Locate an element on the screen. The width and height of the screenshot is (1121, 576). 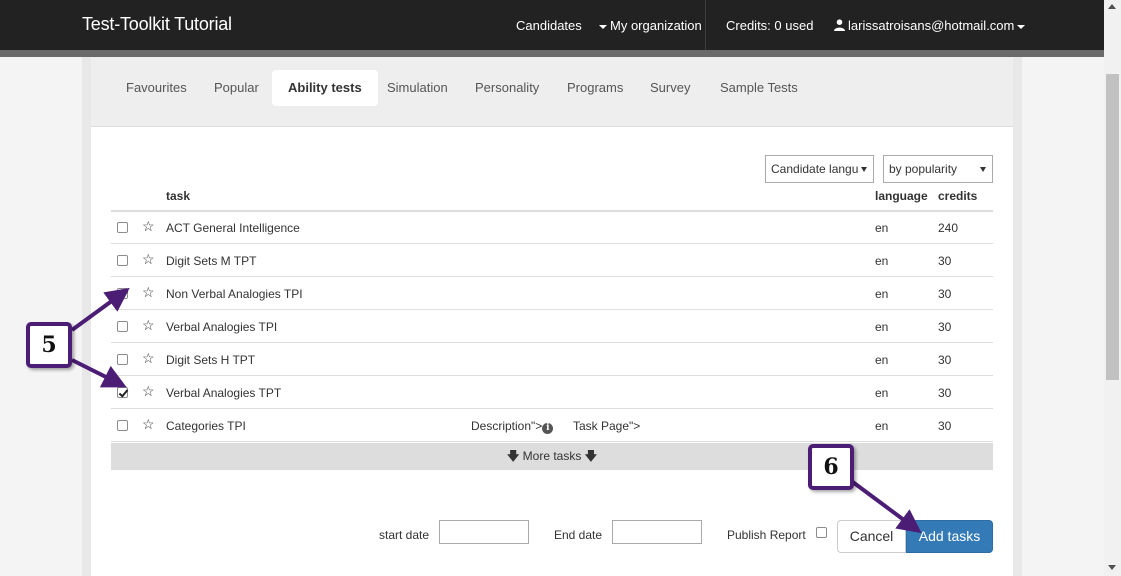
panel-border-left is located at coordinates (86, 316).